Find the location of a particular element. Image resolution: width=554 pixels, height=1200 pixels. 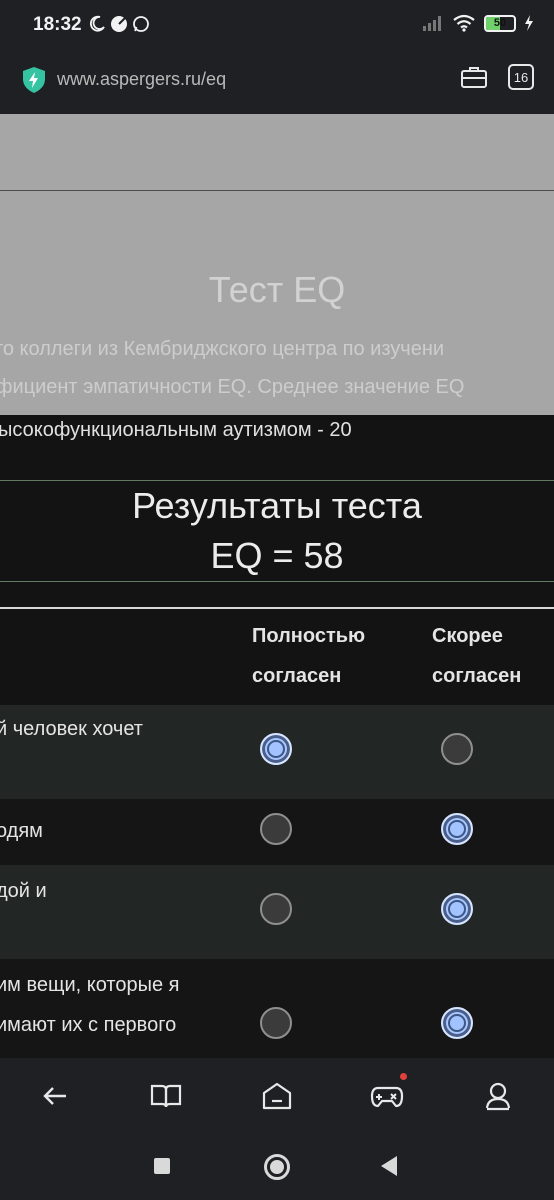

moon-icon is located at coordinates (97, 23).